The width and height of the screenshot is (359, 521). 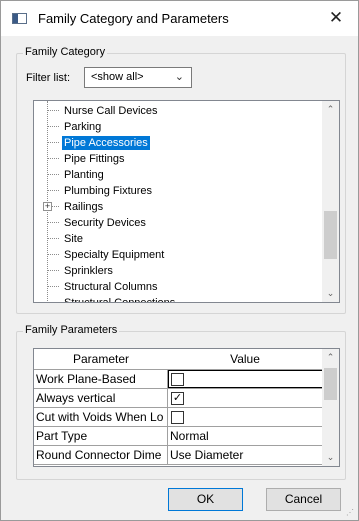 I want to click on tree-item: Parking, so click(x=174, y=127).